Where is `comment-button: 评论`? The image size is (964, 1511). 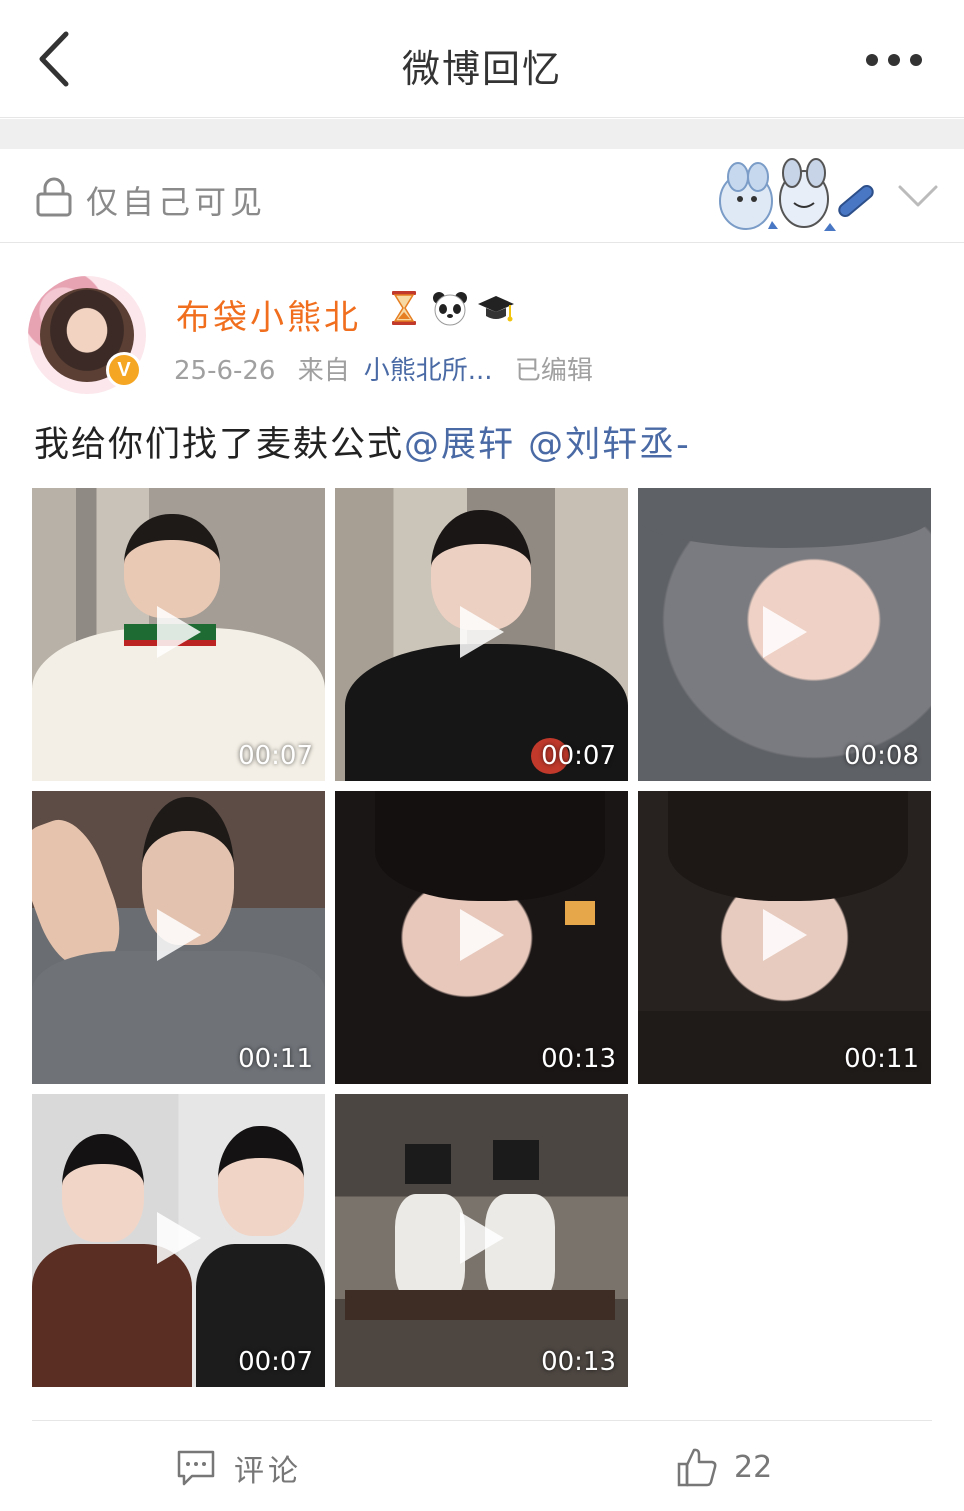 comment-button: 评论 is located at coordinates (239, 1468).